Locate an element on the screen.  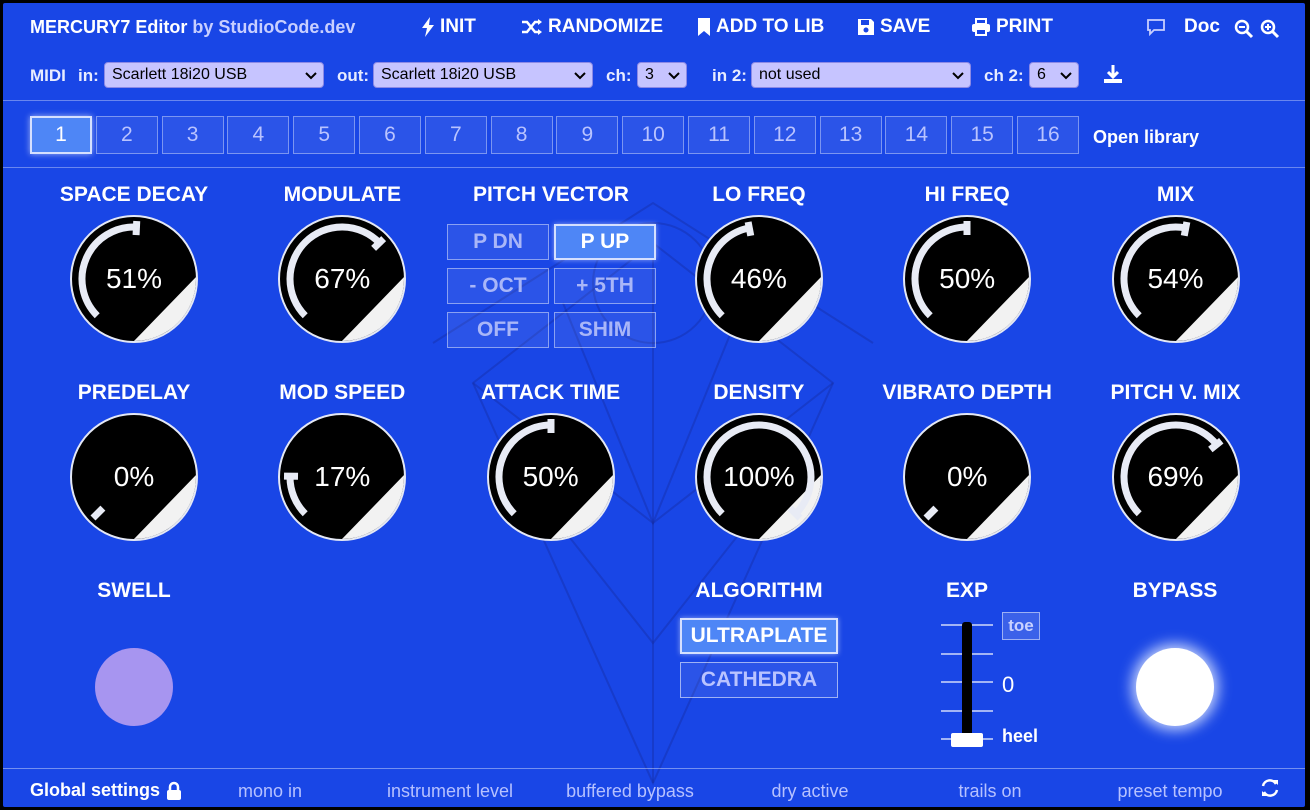
knob-vibrato-depth: 0% is located at coordinates (967, 477).